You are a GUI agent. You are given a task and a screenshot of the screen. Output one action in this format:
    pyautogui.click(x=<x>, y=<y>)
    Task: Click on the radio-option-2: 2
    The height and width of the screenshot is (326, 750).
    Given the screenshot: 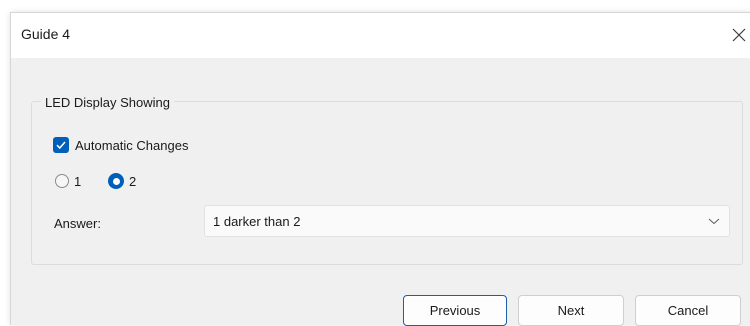 What is the action you would take?
    pyautogui.click(x=122, y=181)
    